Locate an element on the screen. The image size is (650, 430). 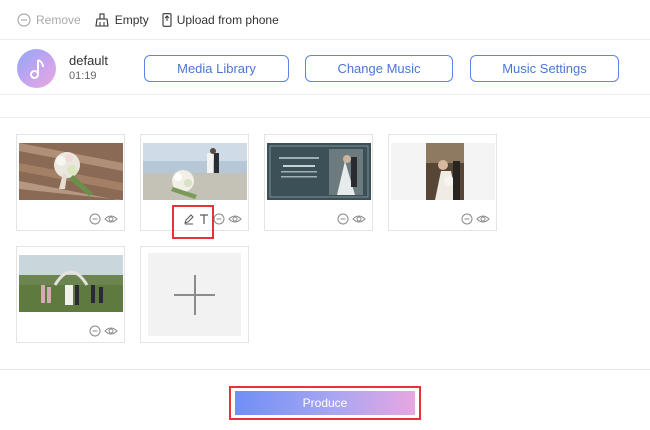
edit-tools-highlight is located at coordinates (193, 222).